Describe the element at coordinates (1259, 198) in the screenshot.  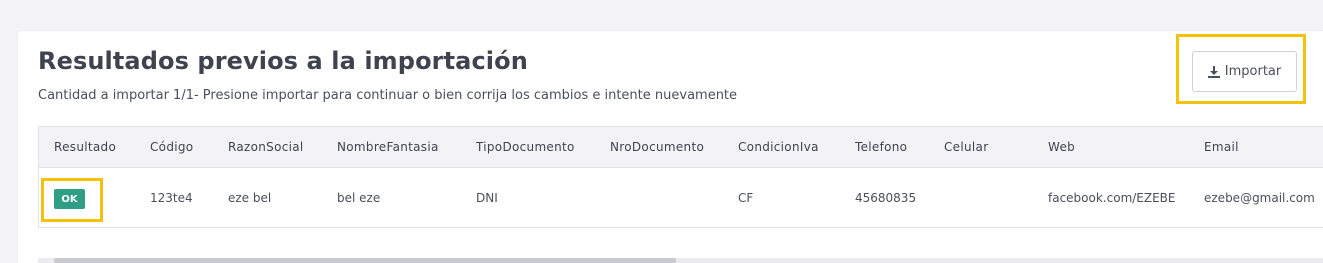
I see `cell-email: ezebe@gmail.com` at that location.